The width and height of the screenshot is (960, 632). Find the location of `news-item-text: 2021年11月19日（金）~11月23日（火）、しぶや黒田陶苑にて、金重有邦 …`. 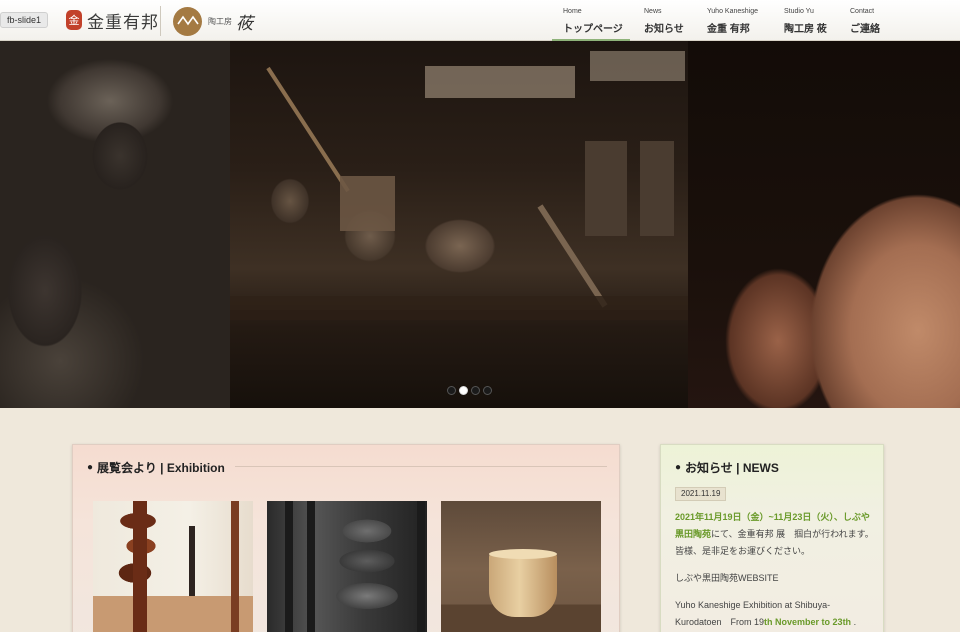

news-item-text: 2021年11月19日（金）~11月23日（火）、しぶや黒田陶苑にて、金重有邦 … is located at coordinates (775, 534).